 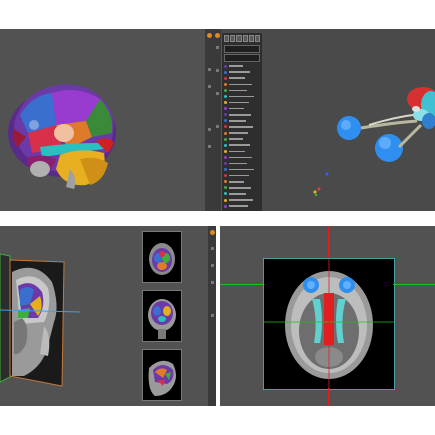 I want to click on vertical-crosshair-ext-bottom, so click(x=328, y=397).